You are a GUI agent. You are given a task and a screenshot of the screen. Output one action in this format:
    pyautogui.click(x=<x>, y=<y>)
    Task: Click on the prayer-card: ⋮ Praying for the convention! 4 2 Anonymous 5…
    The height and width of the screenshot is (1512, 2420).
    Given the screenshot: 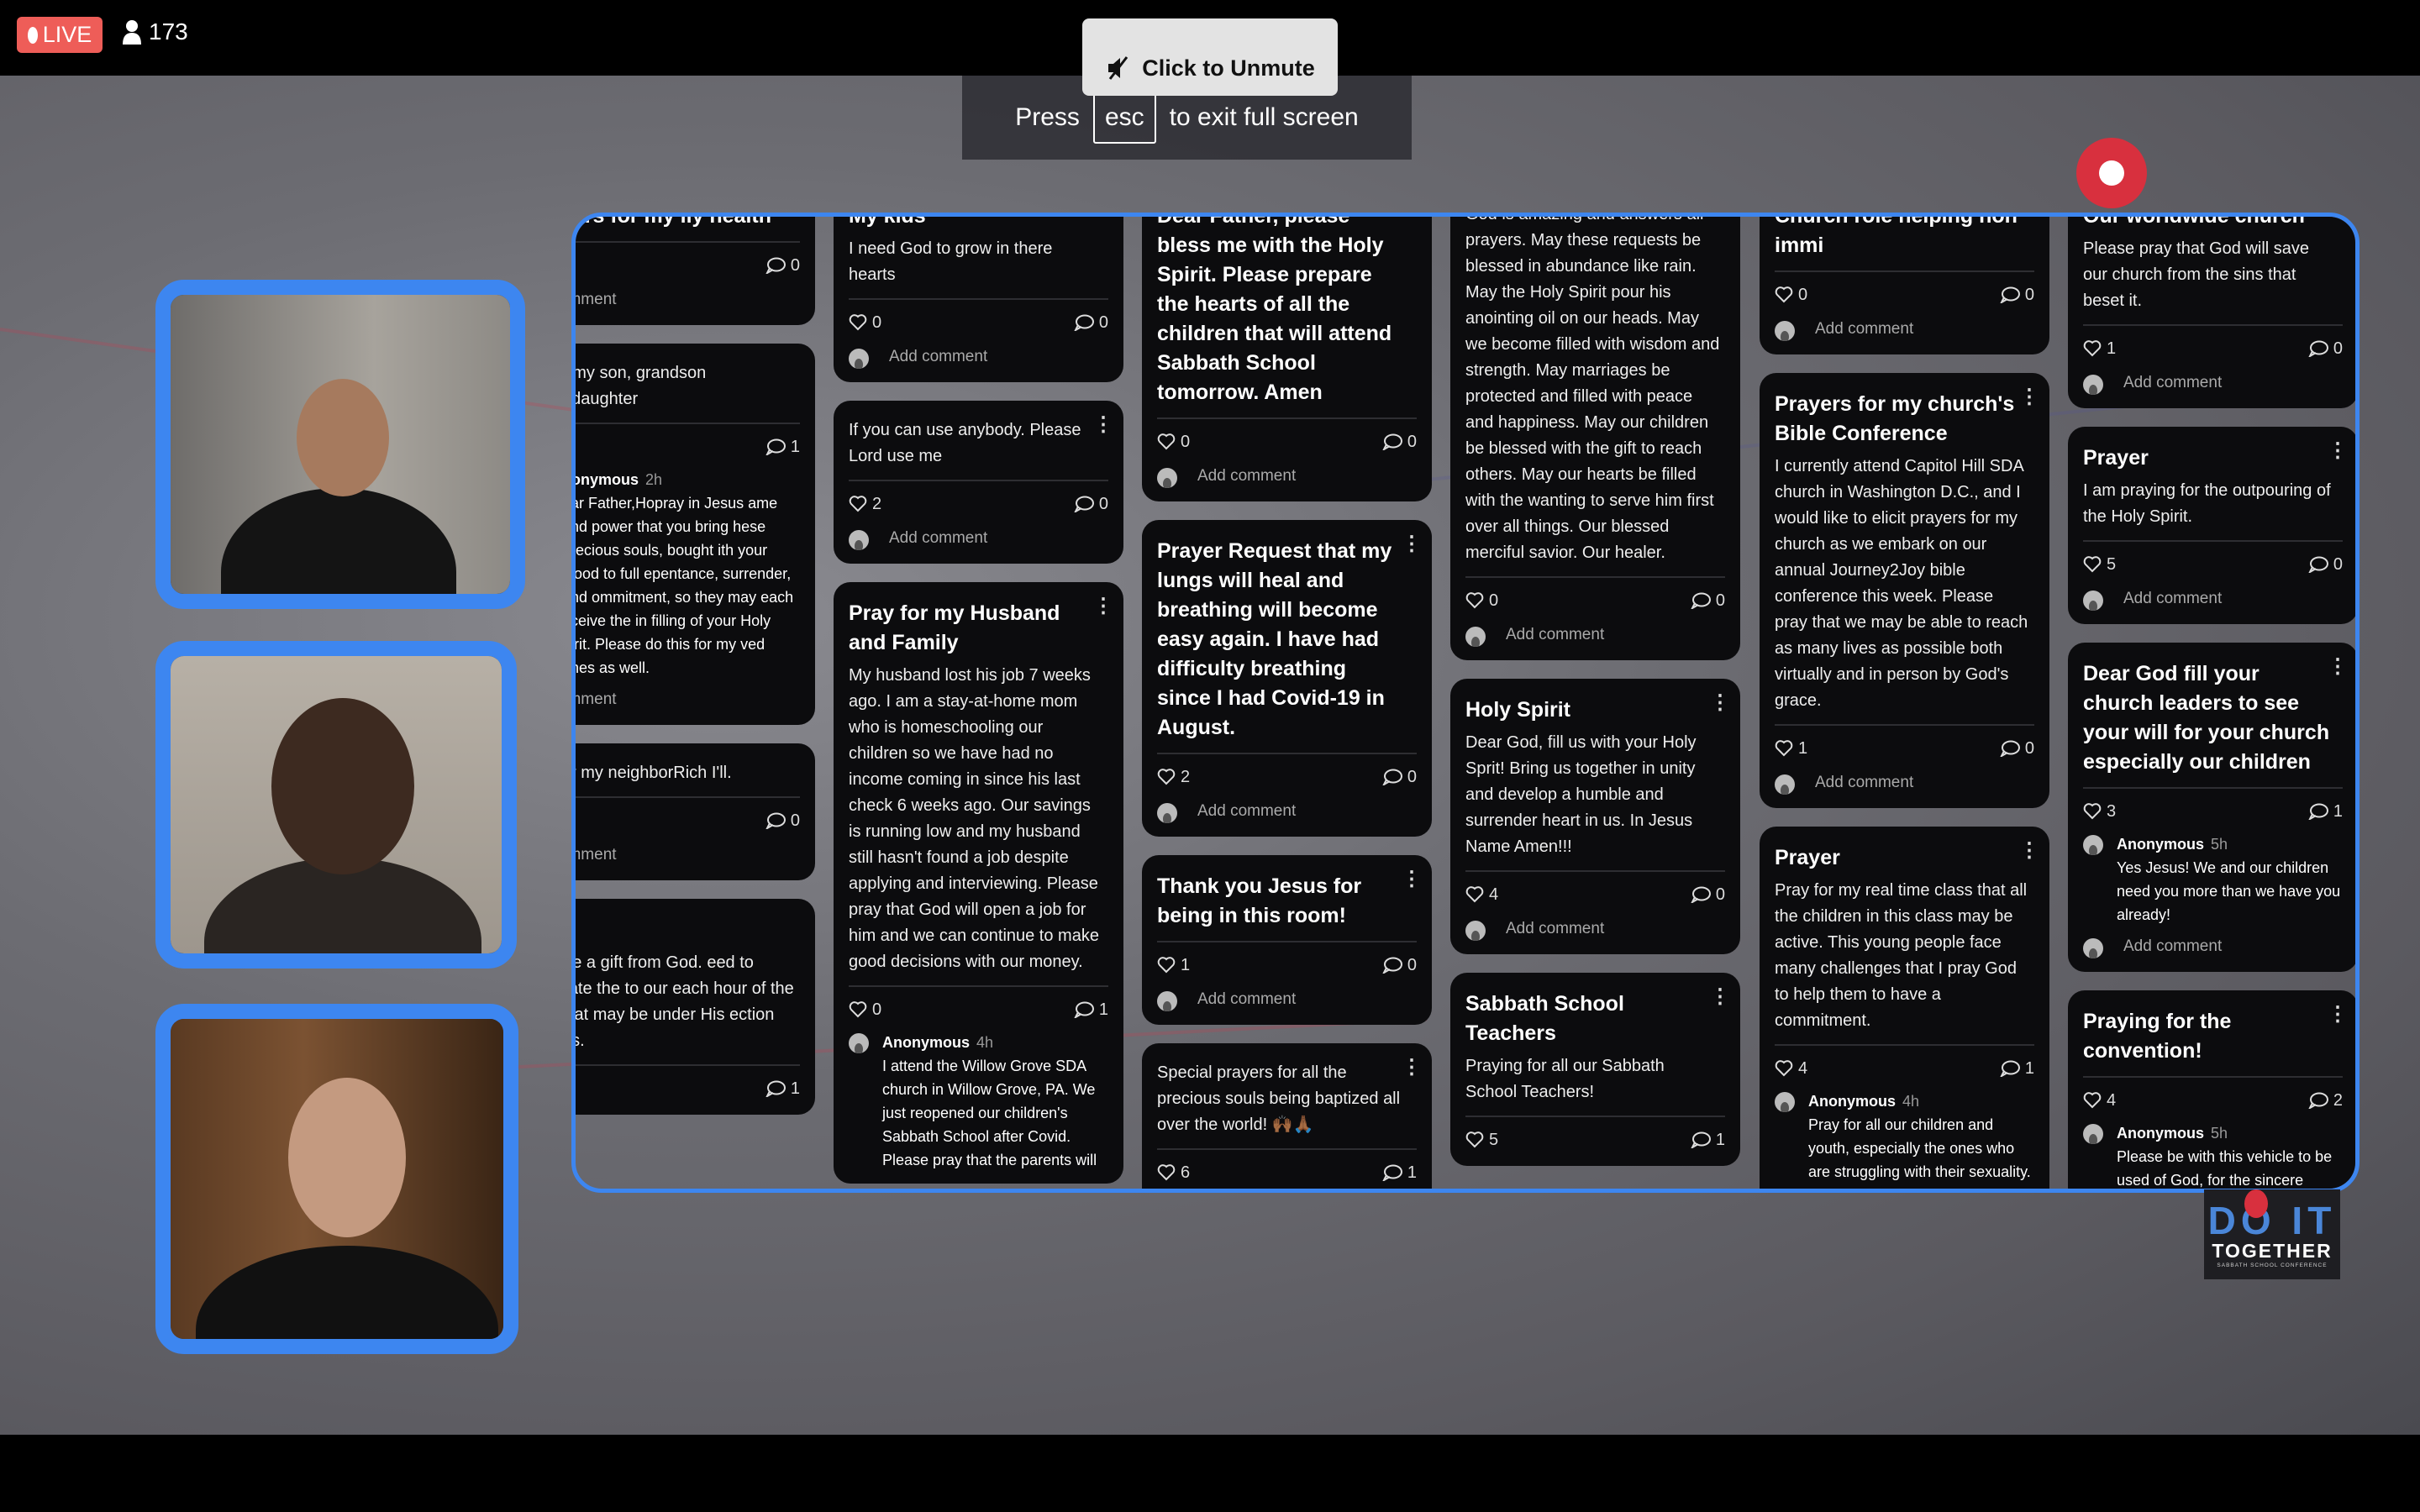 What is the action you would take?
    pyautogui.click(x=2211, y=1089)
    